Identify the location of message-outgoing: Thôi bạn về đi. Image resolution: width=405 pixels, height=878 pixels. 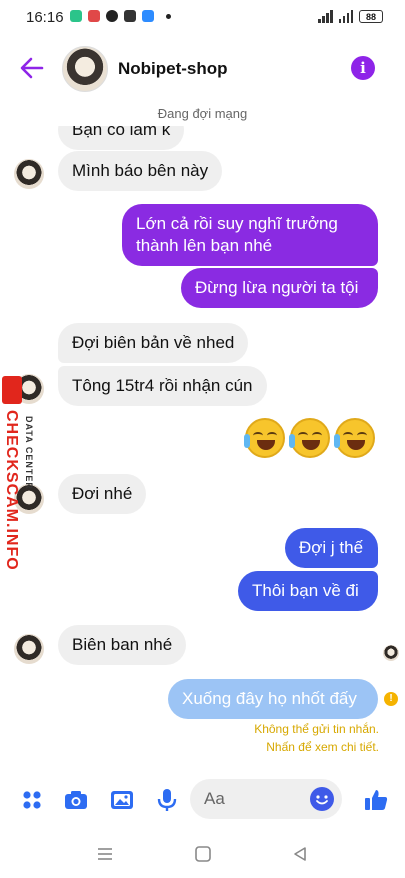
(308, 591).